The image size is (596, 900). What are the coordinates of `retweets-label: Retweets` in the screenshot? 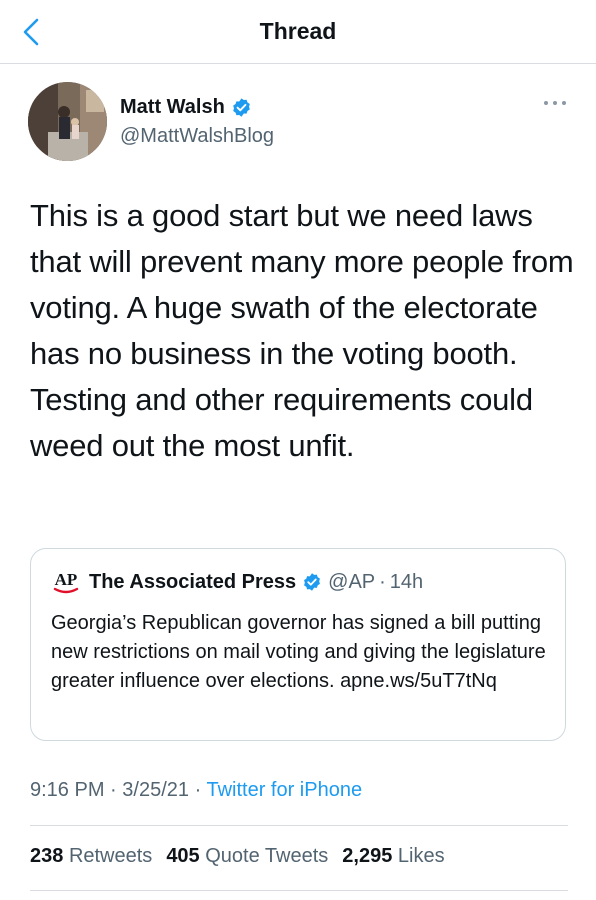 It's located at (110, 856).